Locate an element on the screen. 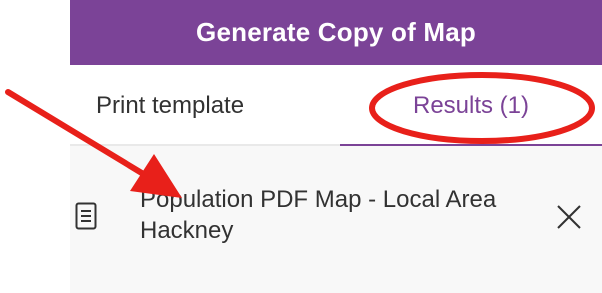 The image size is (602, 293). annotation-arrow is located at coordinates (93, 143).